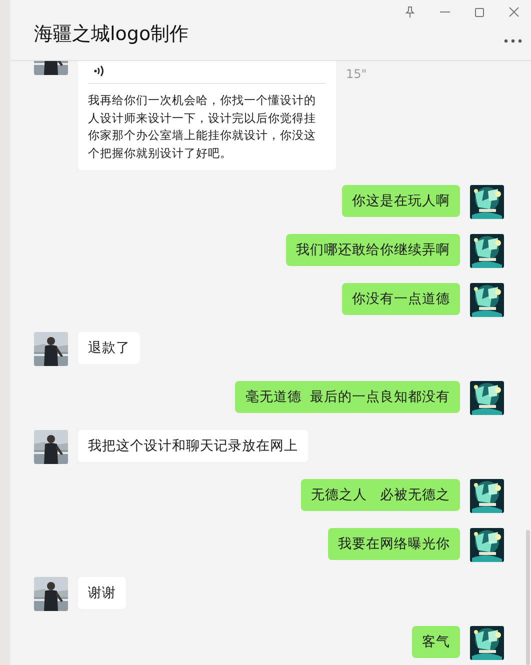  Describe the element at coordinates (514, 12) in the screenshot. I see `close-icon` at that location.